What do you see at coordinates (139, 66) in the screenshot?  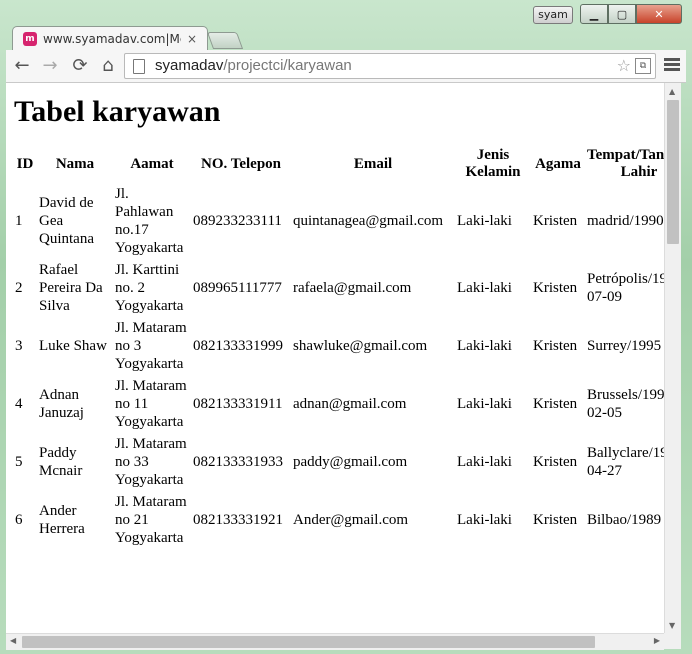 I see `page-icon` at bounding box center [139, 66].